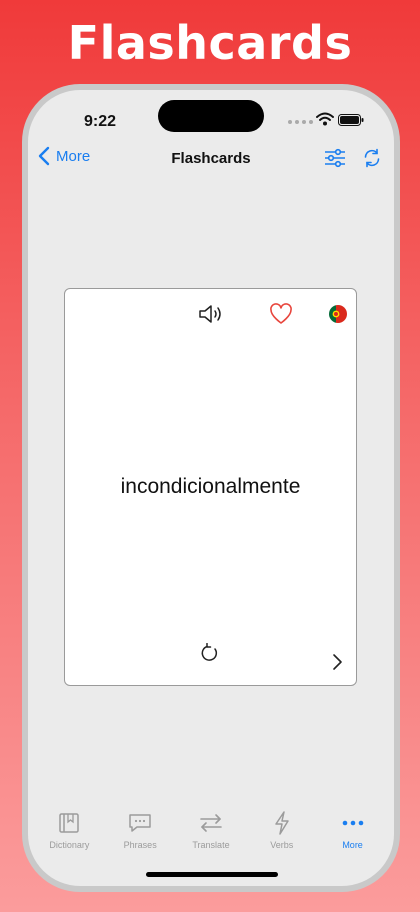 The width and height of the screenshot is (420, 912). Describe the element at coordinates (211, 116) in the screenshot. I see `dynamic-island` at that location.